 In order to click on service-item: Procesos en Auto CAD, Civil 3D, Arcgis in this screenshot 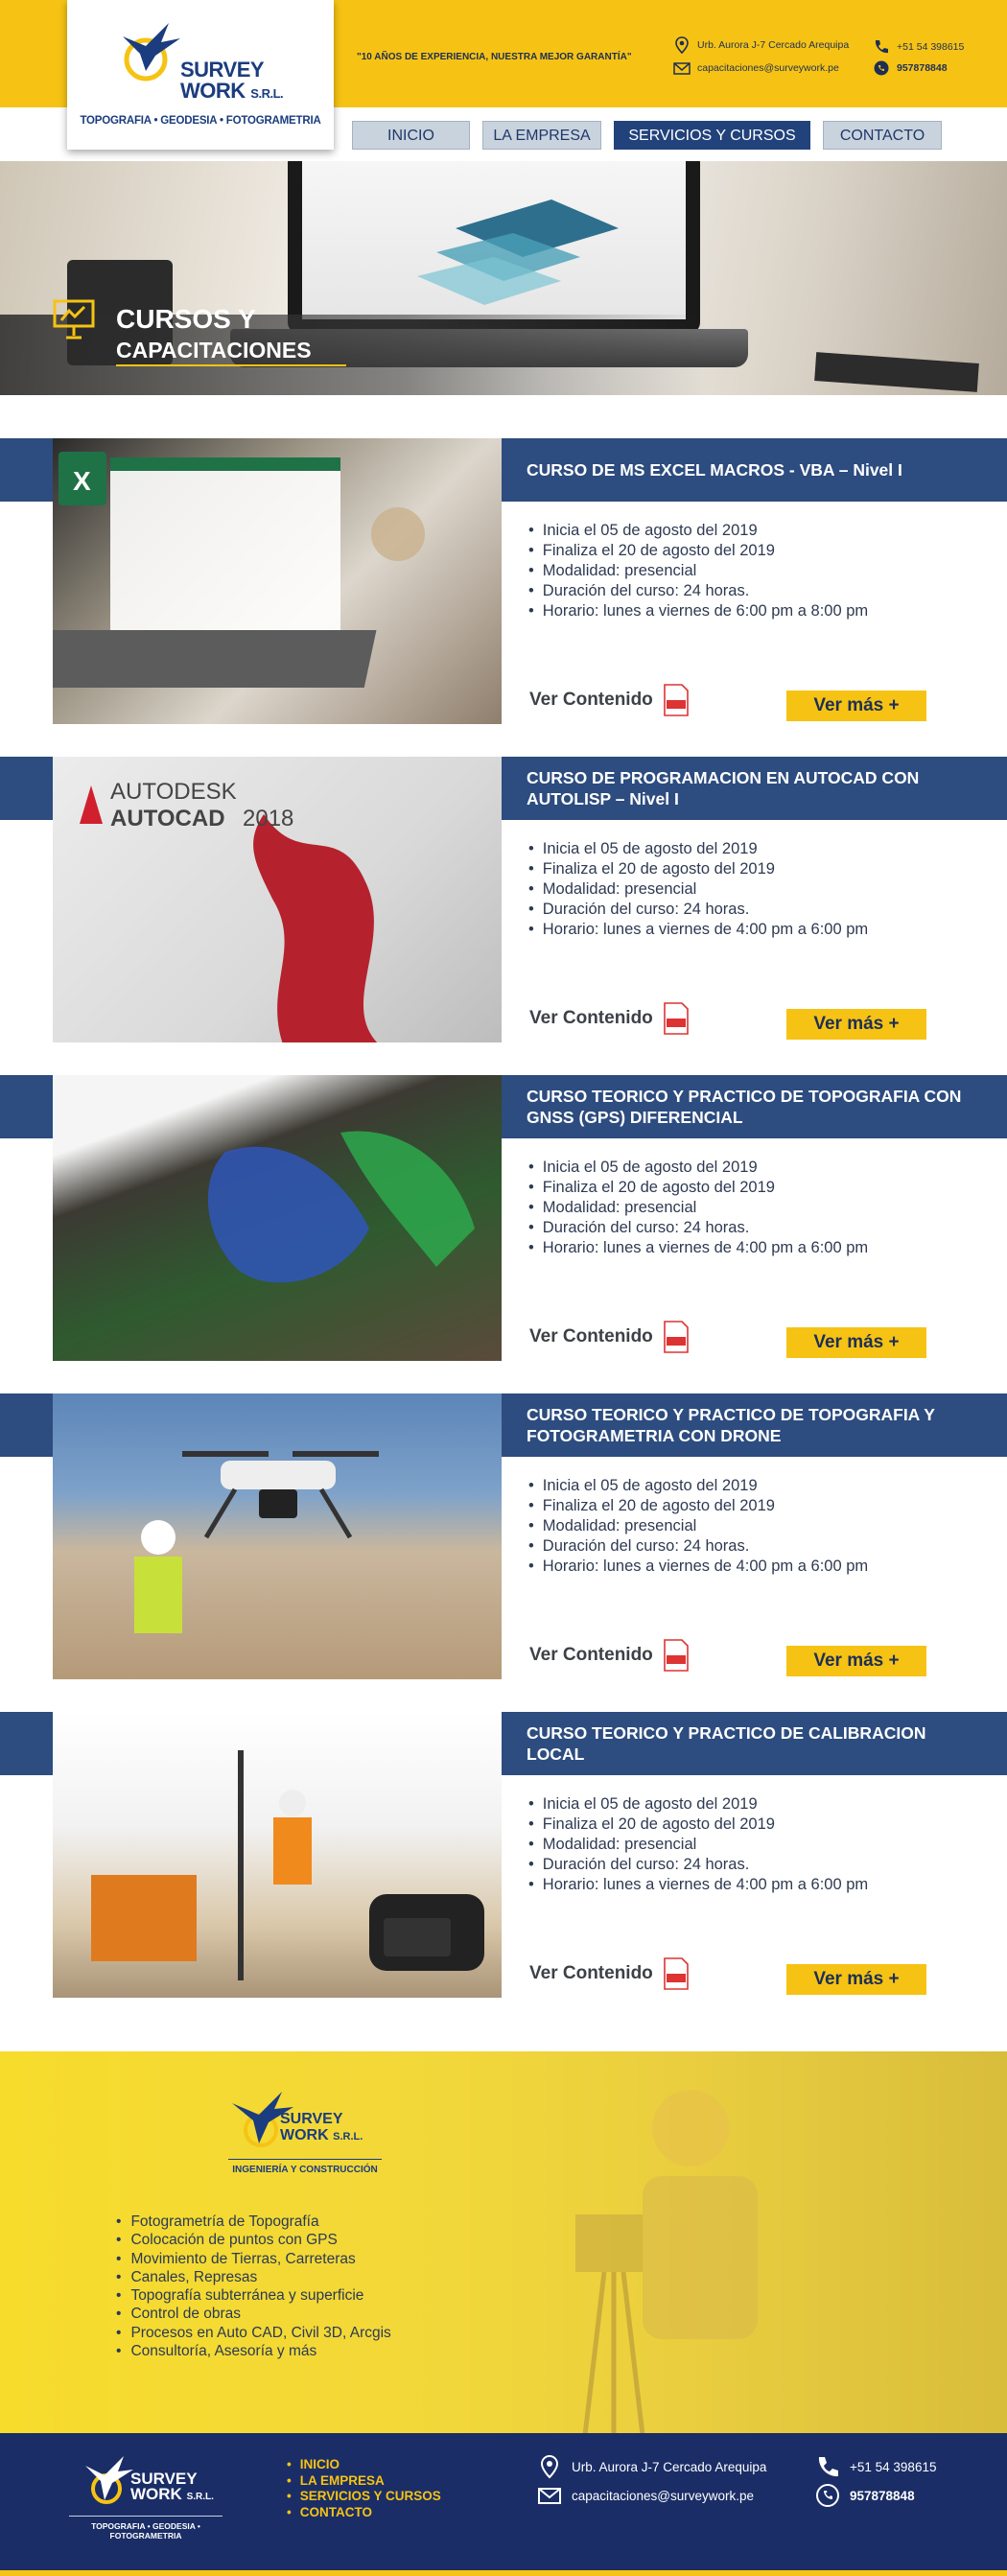, I will do `click(253, 2333)`.